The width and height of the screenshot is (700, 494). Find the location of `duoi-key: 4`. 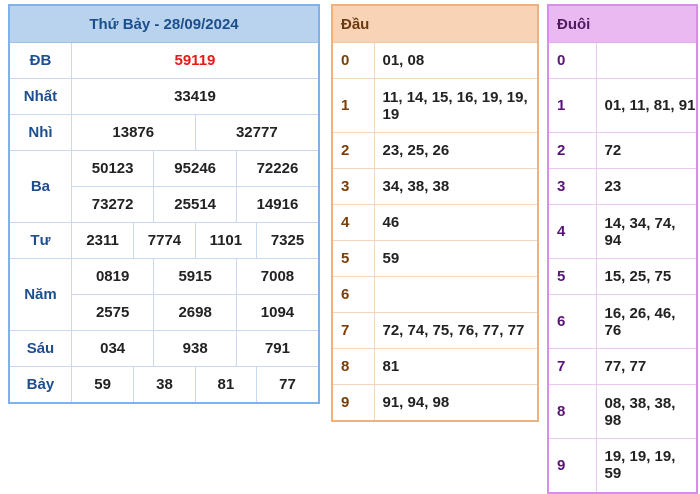

duoi-key: 4 is located at coordinates (572, 231).